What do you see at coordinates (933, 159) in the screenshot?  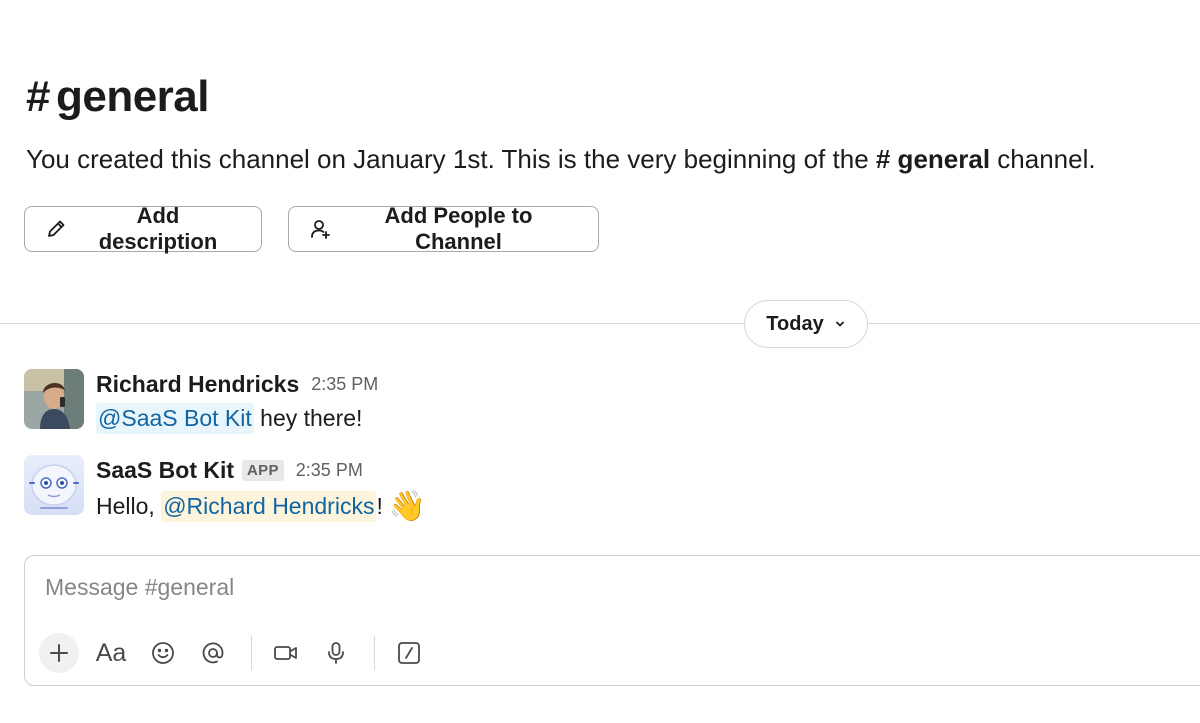 I see `intro-channel-ref: # general` at bounding box center [933, 159].